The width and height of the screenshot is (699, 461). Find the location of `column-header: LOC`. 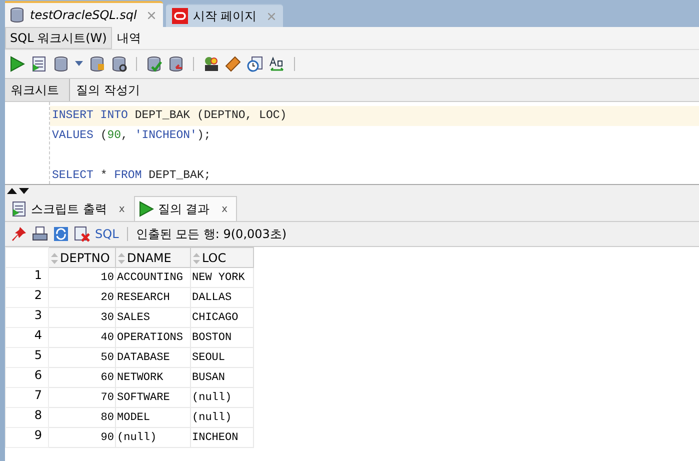

column-header: LOC is located at coordinates (222, 258).